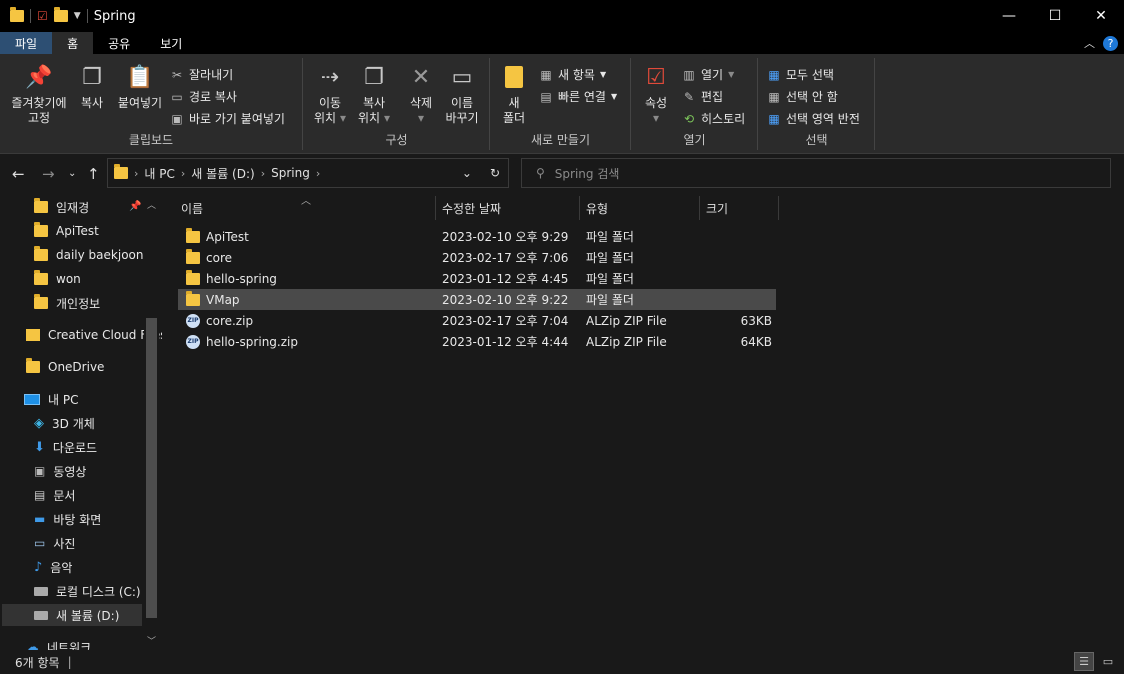 This screenshot has width=1124, height=674. Describe the element at coordinates (1055, 16) in the screenshot. I see `maximize-icon: ☐` at that location.